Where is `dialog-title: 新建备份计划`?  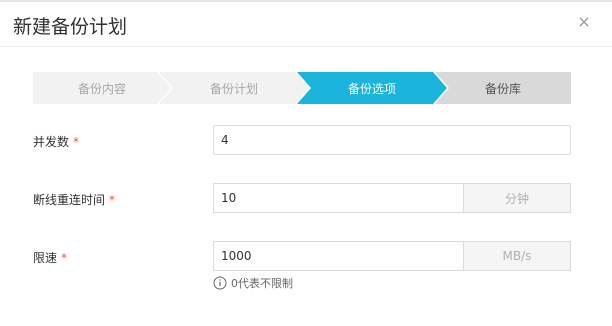
dialog-title: 新建备份计划 is located at coordinates (70, 27).